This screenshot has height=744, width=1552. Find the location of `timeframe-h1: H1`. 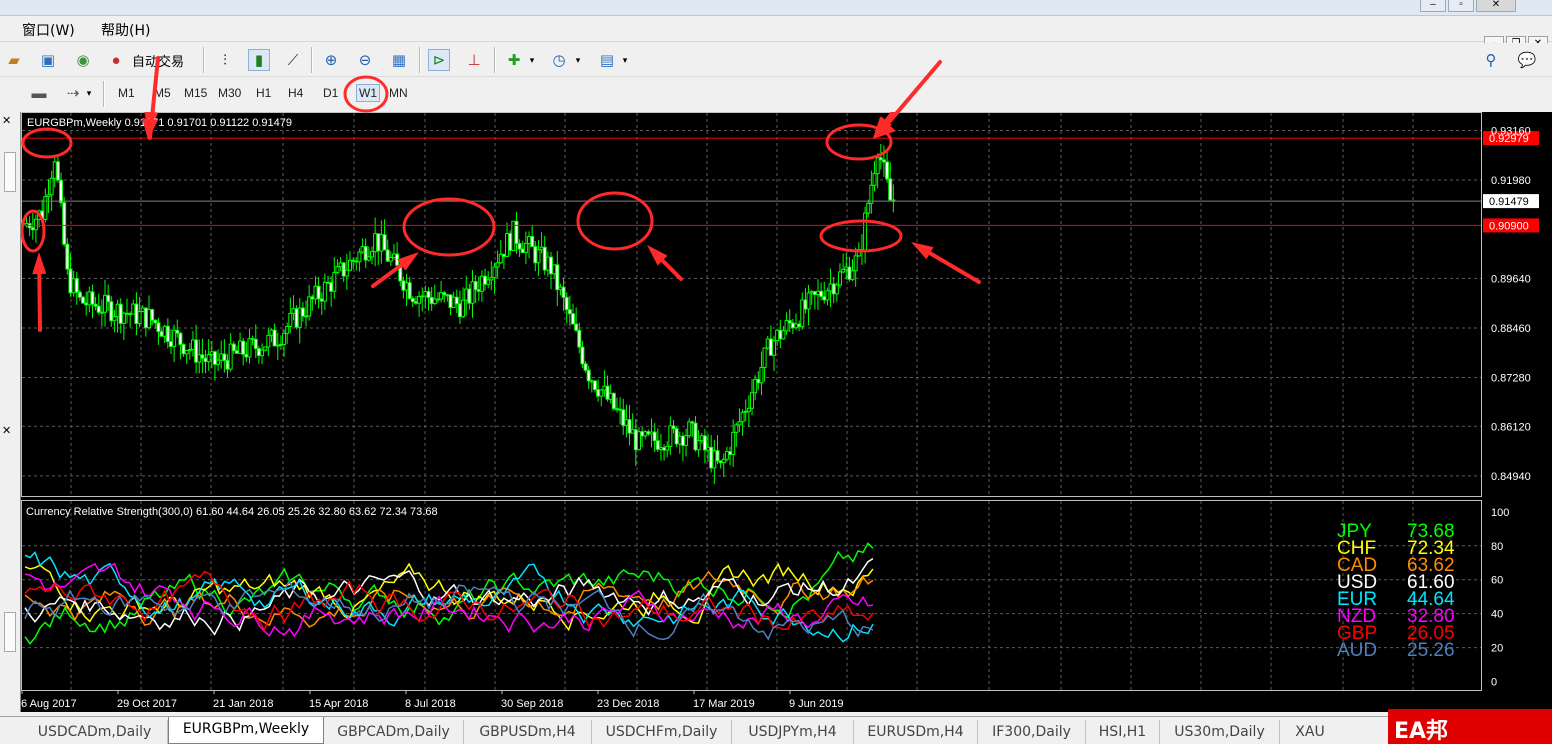

timeframe-h1: H1 is located at coordinates (263, 93).